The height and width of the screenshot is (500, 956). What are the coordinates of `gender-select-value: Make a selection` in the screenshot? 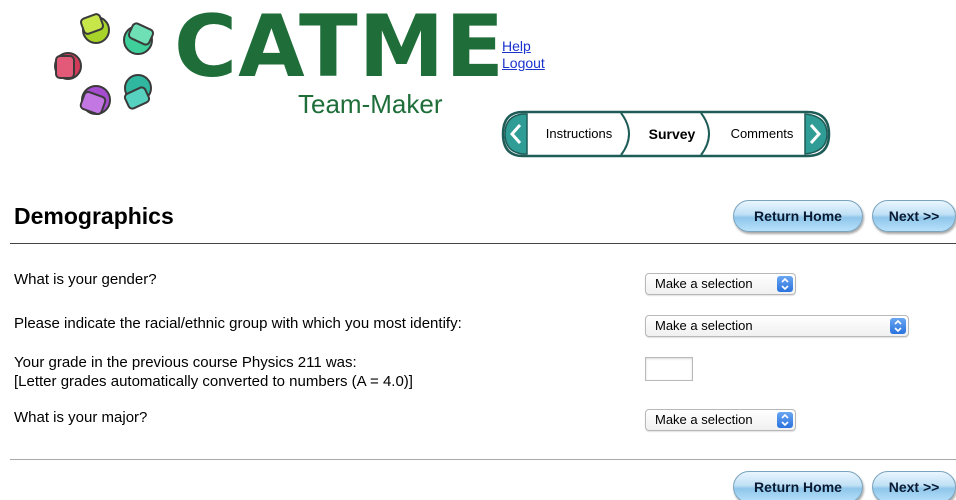 It's located at (704, 283).